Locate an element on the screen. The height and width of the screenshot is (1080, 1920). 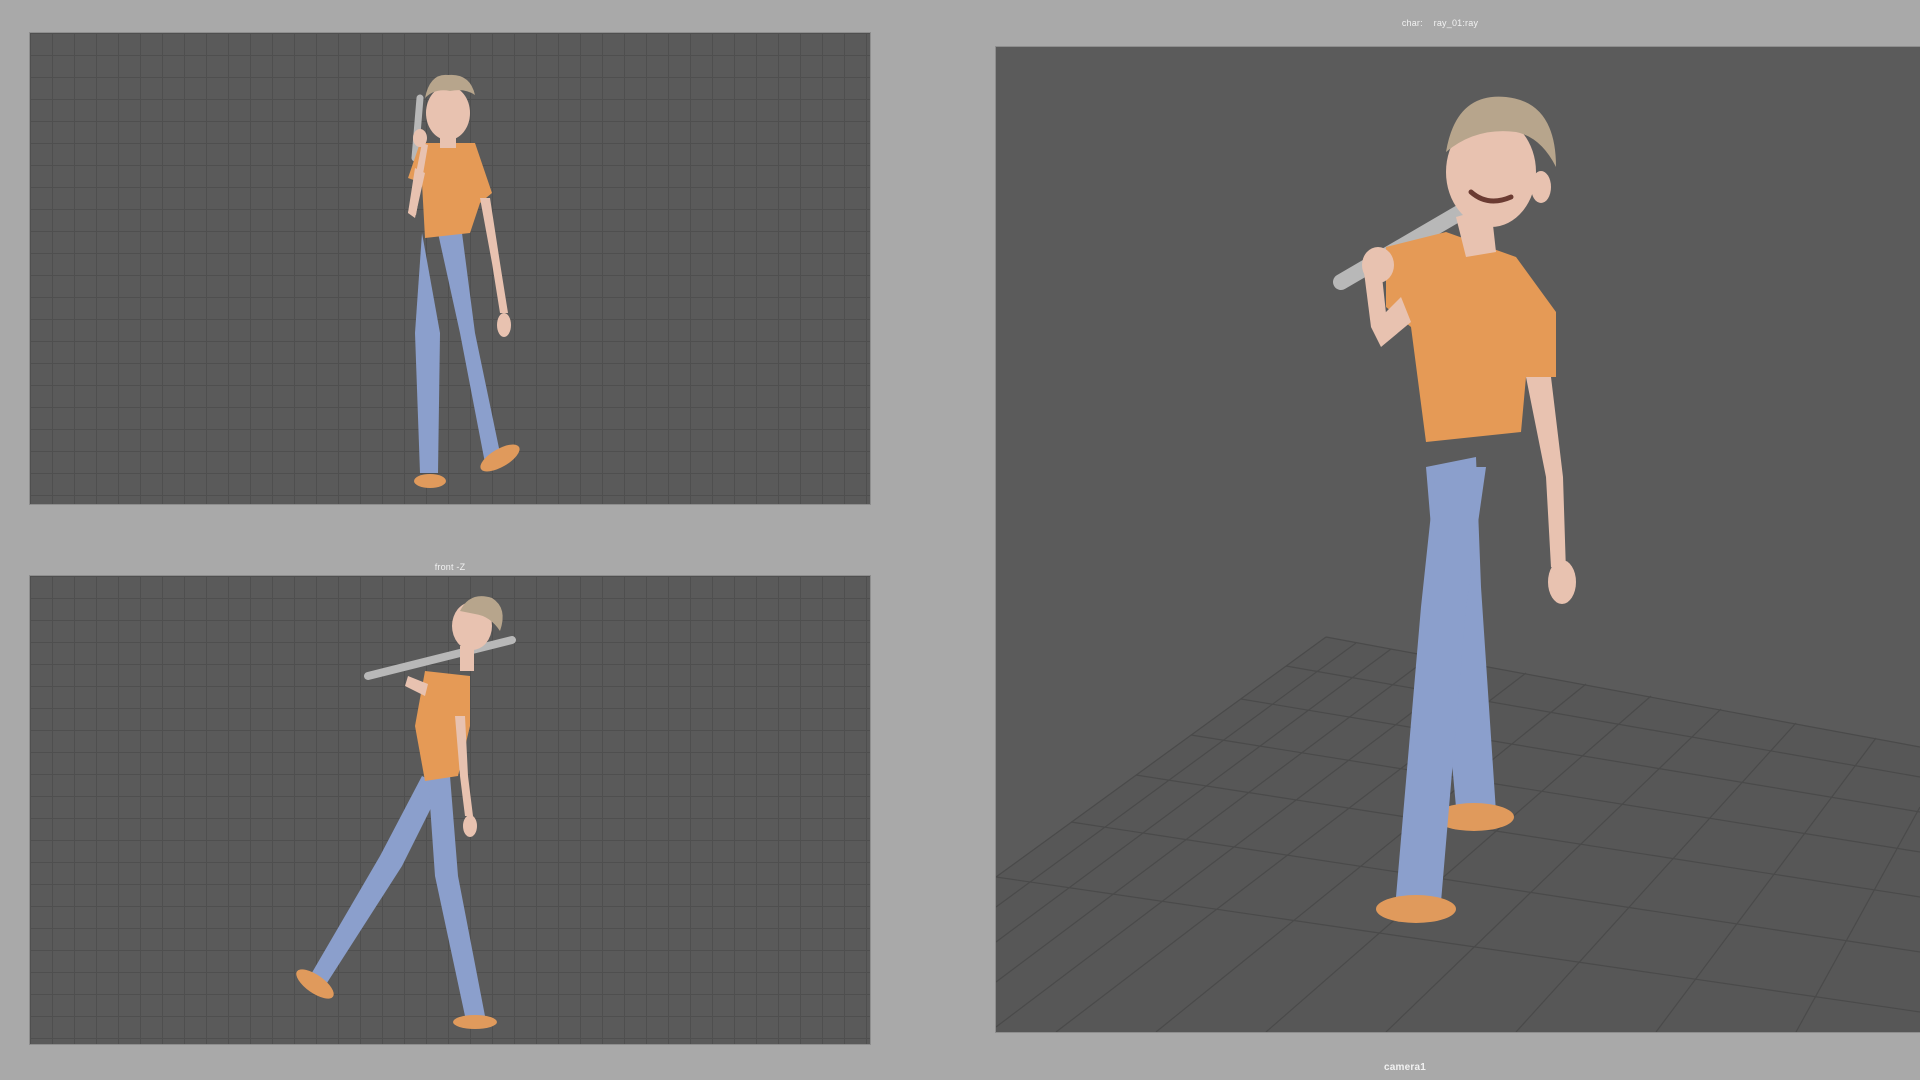
character-header: char: ray_01:ray is located at coordinates (1440, 23).